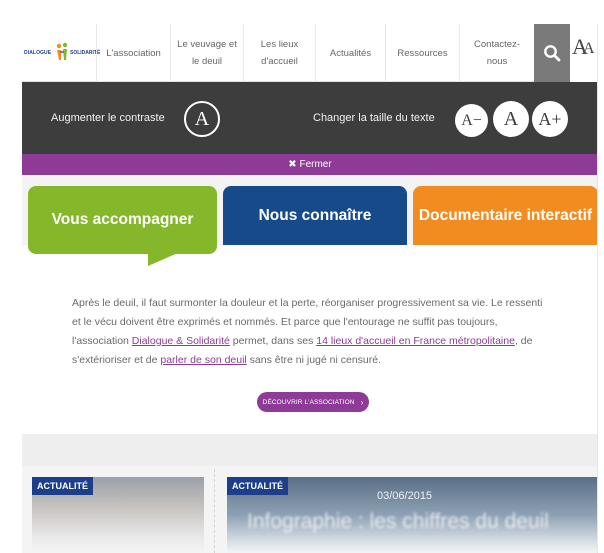  I want to click on nav-veuvage: Le veuvage et le deuil, so click(206, 53).